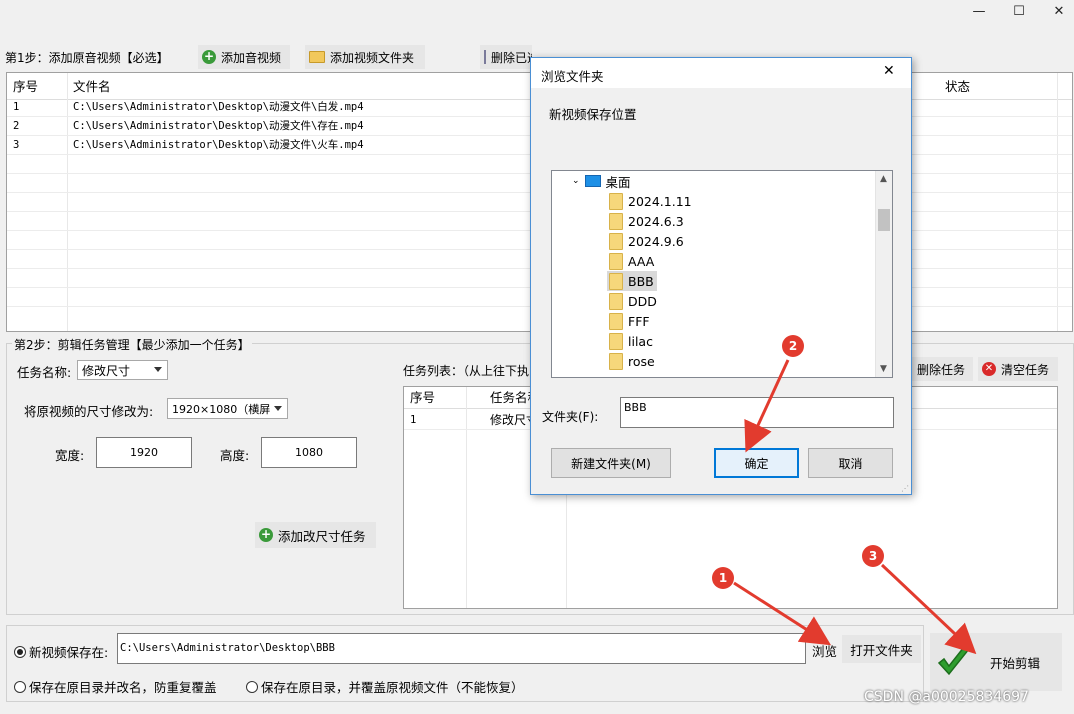  Describe the element at coordinates (873, 556) in the screenshot. I see `step-marker-3: 3` at that location.